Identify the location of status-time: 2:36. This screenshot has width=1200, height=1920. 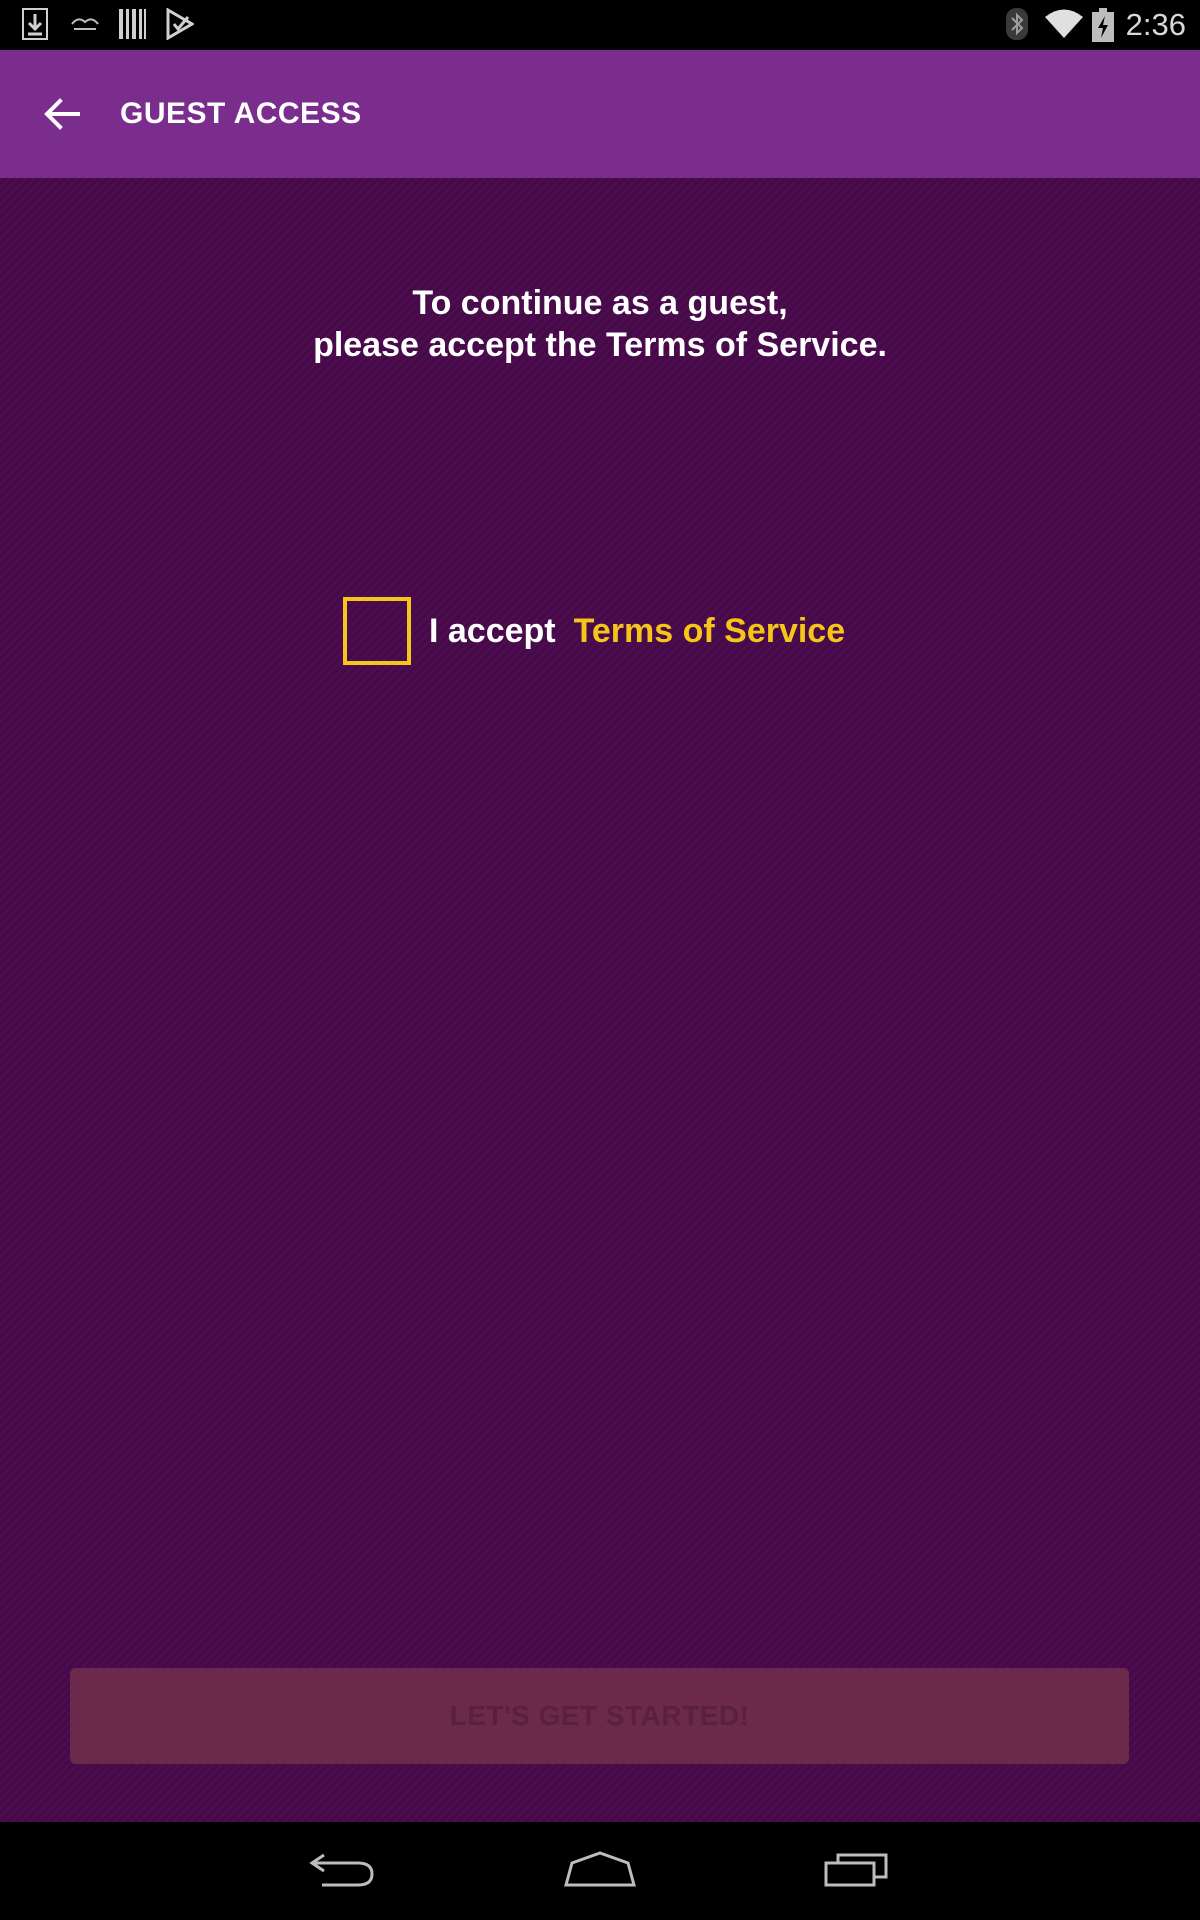
(1155, 24).